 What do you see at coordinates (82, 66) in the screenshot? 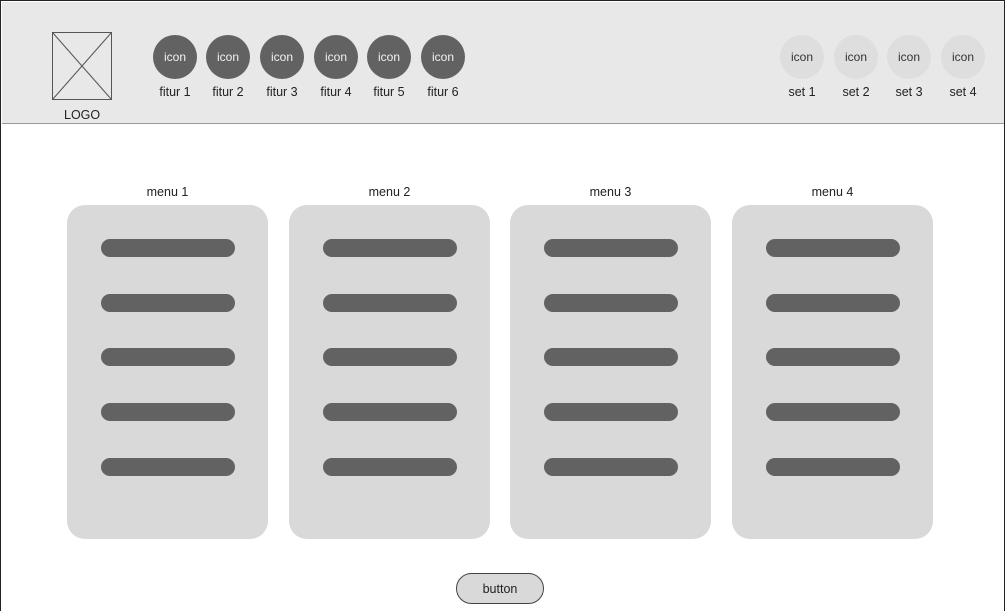
I see `logo-placeholder-icon` at bounding box center [82, 66].